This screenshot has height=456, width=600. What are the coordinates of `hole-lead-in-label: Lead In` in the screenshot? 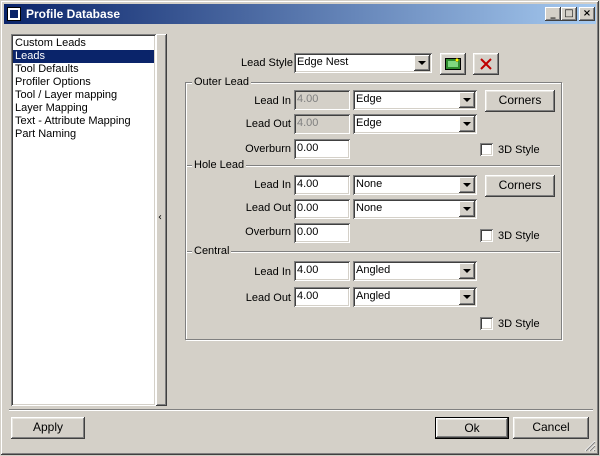 It's located at (272, 185).